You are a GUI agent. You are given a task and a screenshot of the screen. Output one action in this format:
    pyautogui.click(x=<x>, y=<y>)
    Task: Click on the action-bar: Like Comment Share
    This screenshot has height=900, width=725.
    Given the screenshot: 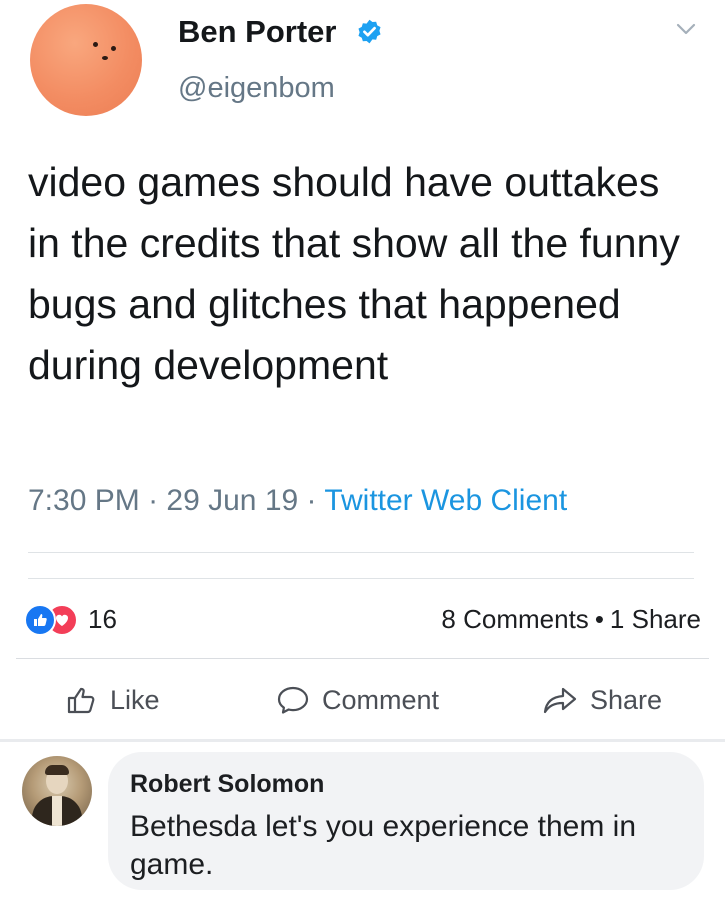 What is the action you would take?
    pyautogui.click(x=362, y=700)
    